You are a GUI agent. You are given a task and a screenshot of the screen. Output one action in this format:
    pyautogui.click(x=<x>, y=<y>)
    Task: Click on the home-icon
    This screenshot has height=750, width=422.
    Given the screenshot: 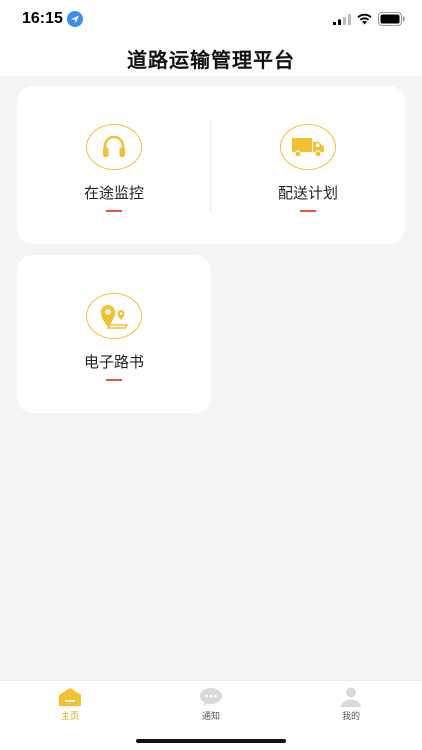 What is the action you would take?
    pyautogui.click(x=70, y=697)
    